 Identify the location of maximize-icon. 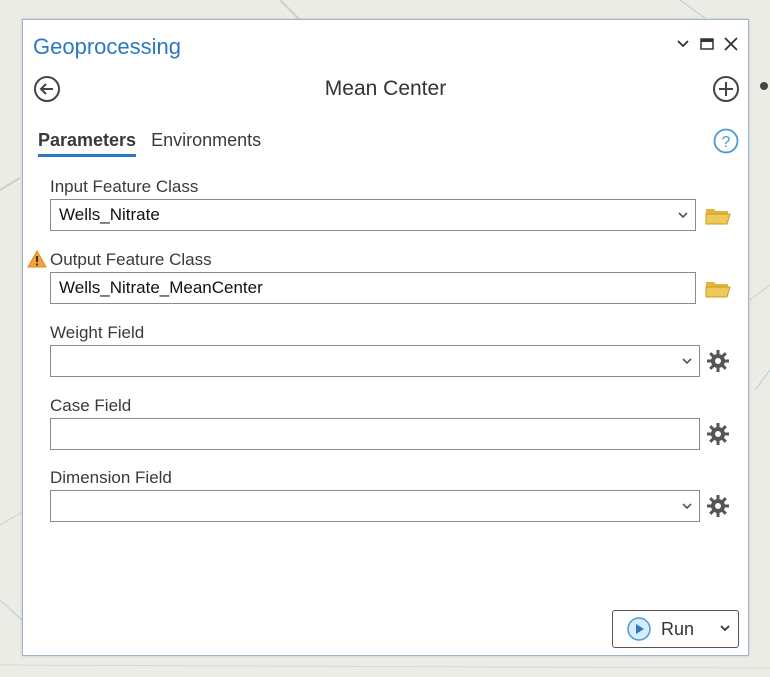
(707, 44).